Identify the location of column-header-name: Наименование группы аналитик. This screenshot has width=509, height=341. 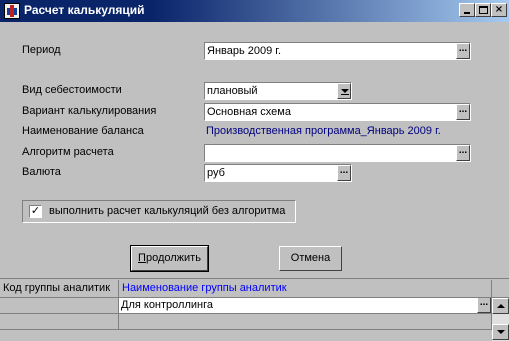
(305, 289).